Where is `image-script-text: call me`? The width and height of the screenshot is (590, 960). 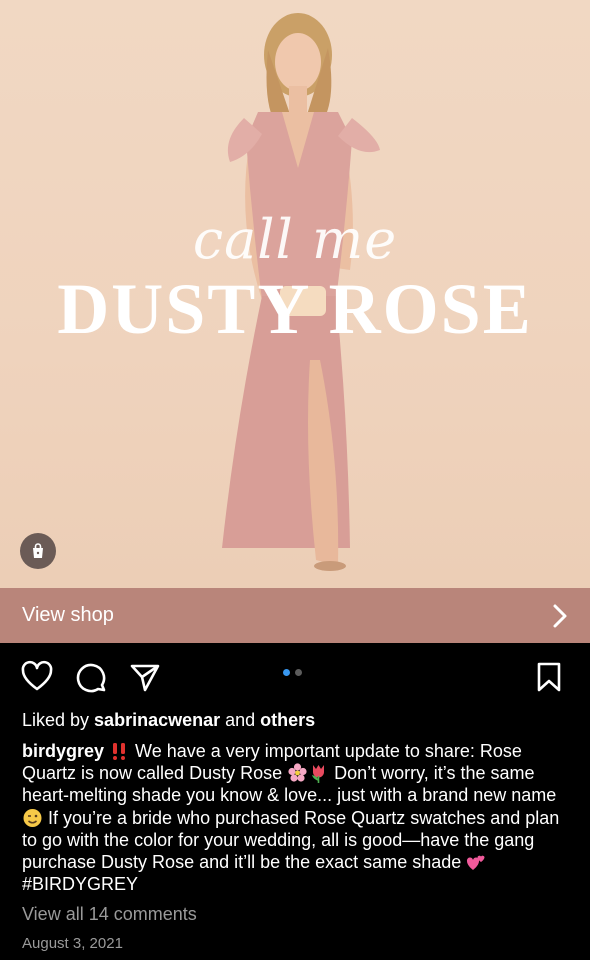
image-script-text: call me is located at coordinates (295, 239).